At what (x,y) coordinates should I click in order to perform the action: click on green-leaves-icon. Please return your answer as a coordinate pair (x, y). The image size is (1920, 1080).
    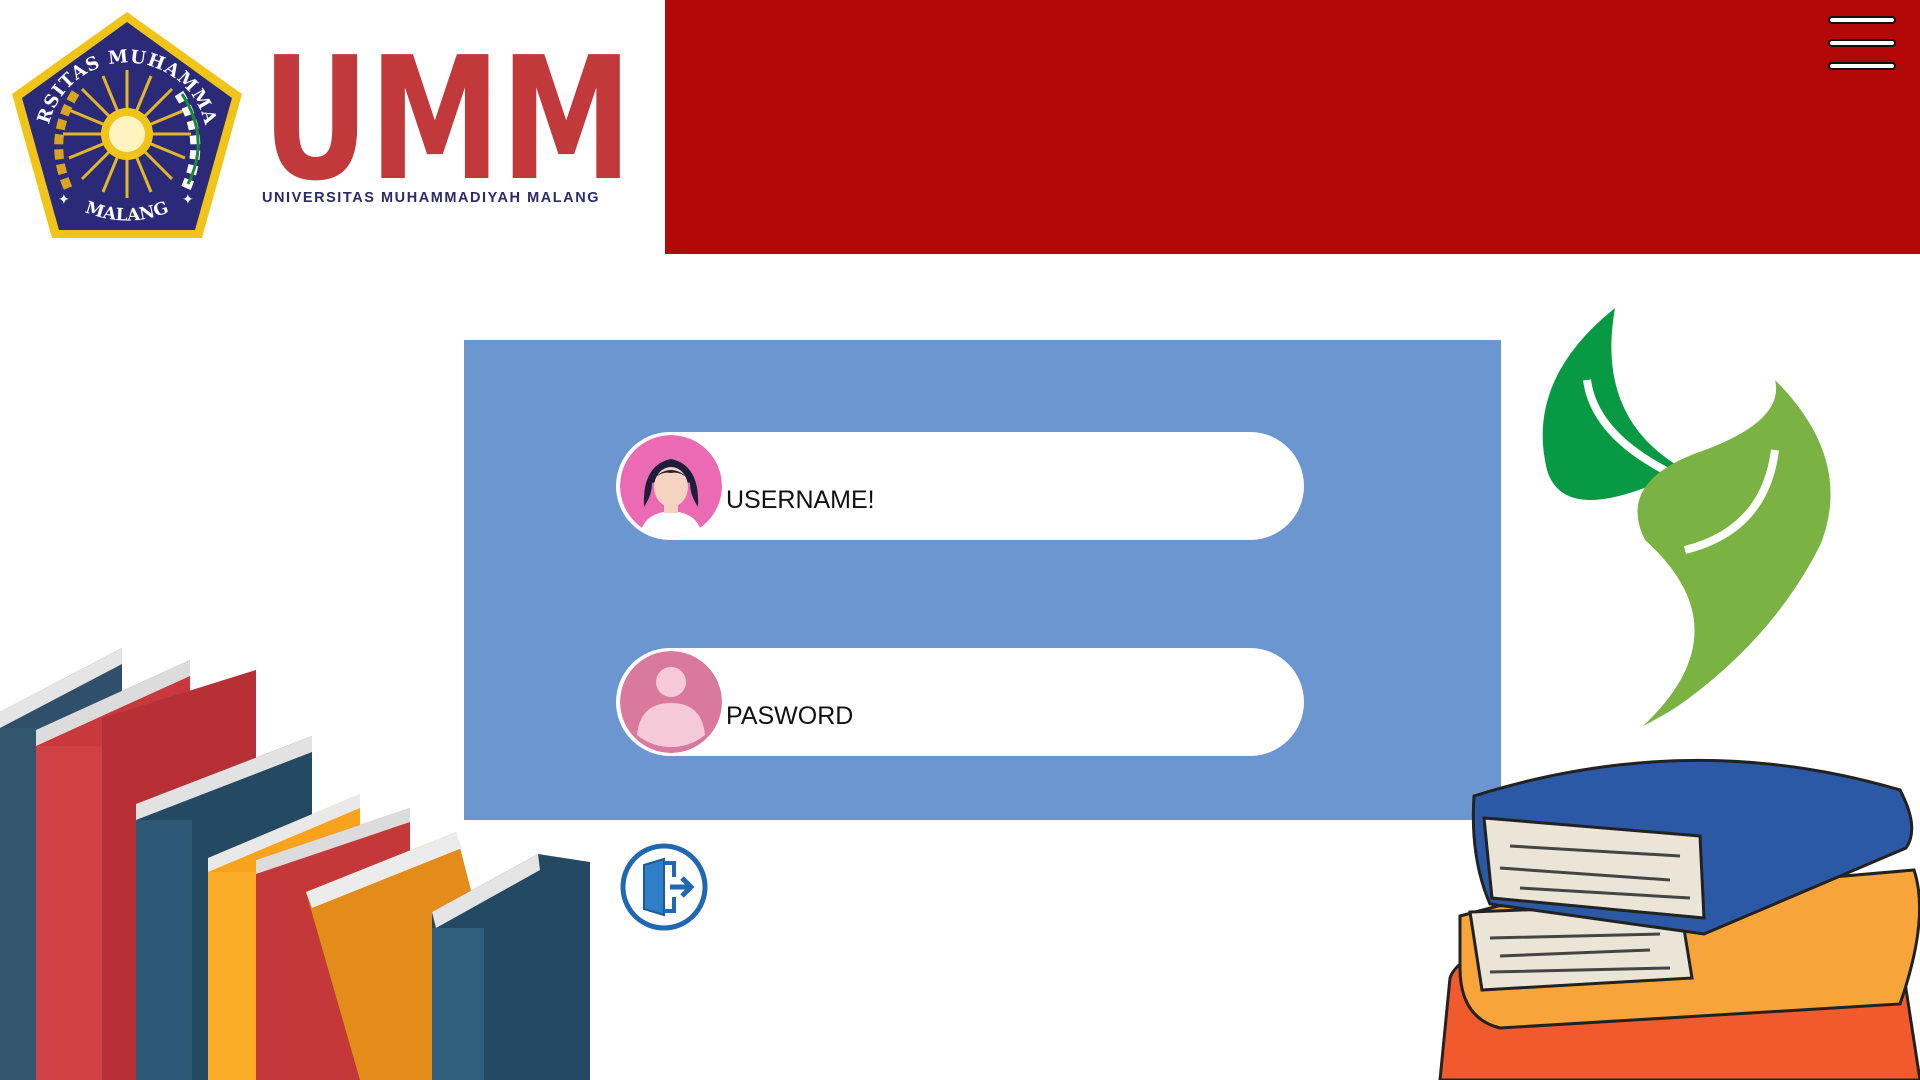
    Looking at the image, I should click on (1690, 517).